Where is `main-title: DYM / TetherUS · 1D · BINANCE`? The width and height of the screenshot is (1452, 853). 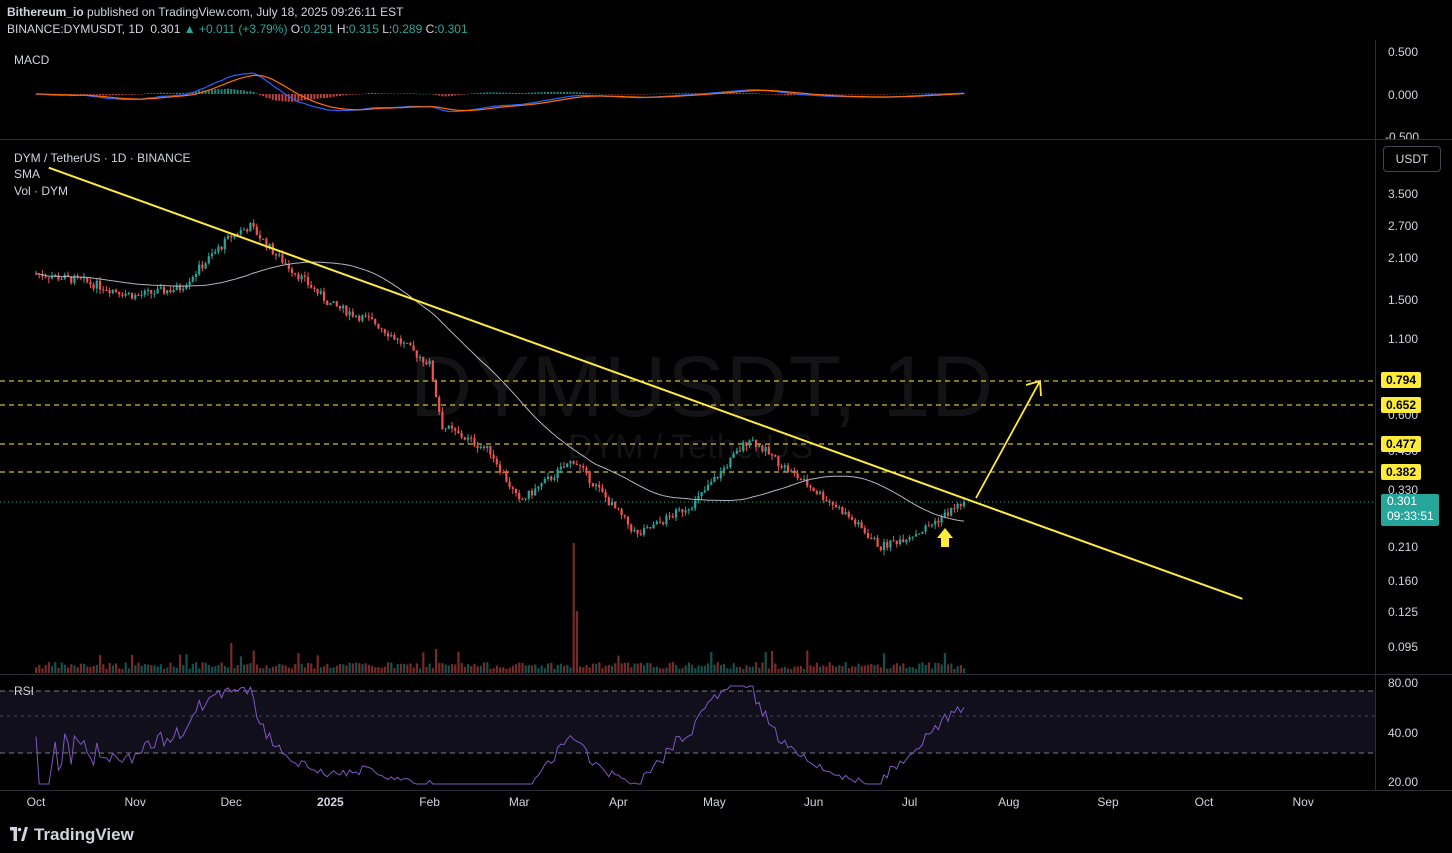 main-title: DYM / TetherUS · 1D · BINANCE is located at coordinates (102, 158).